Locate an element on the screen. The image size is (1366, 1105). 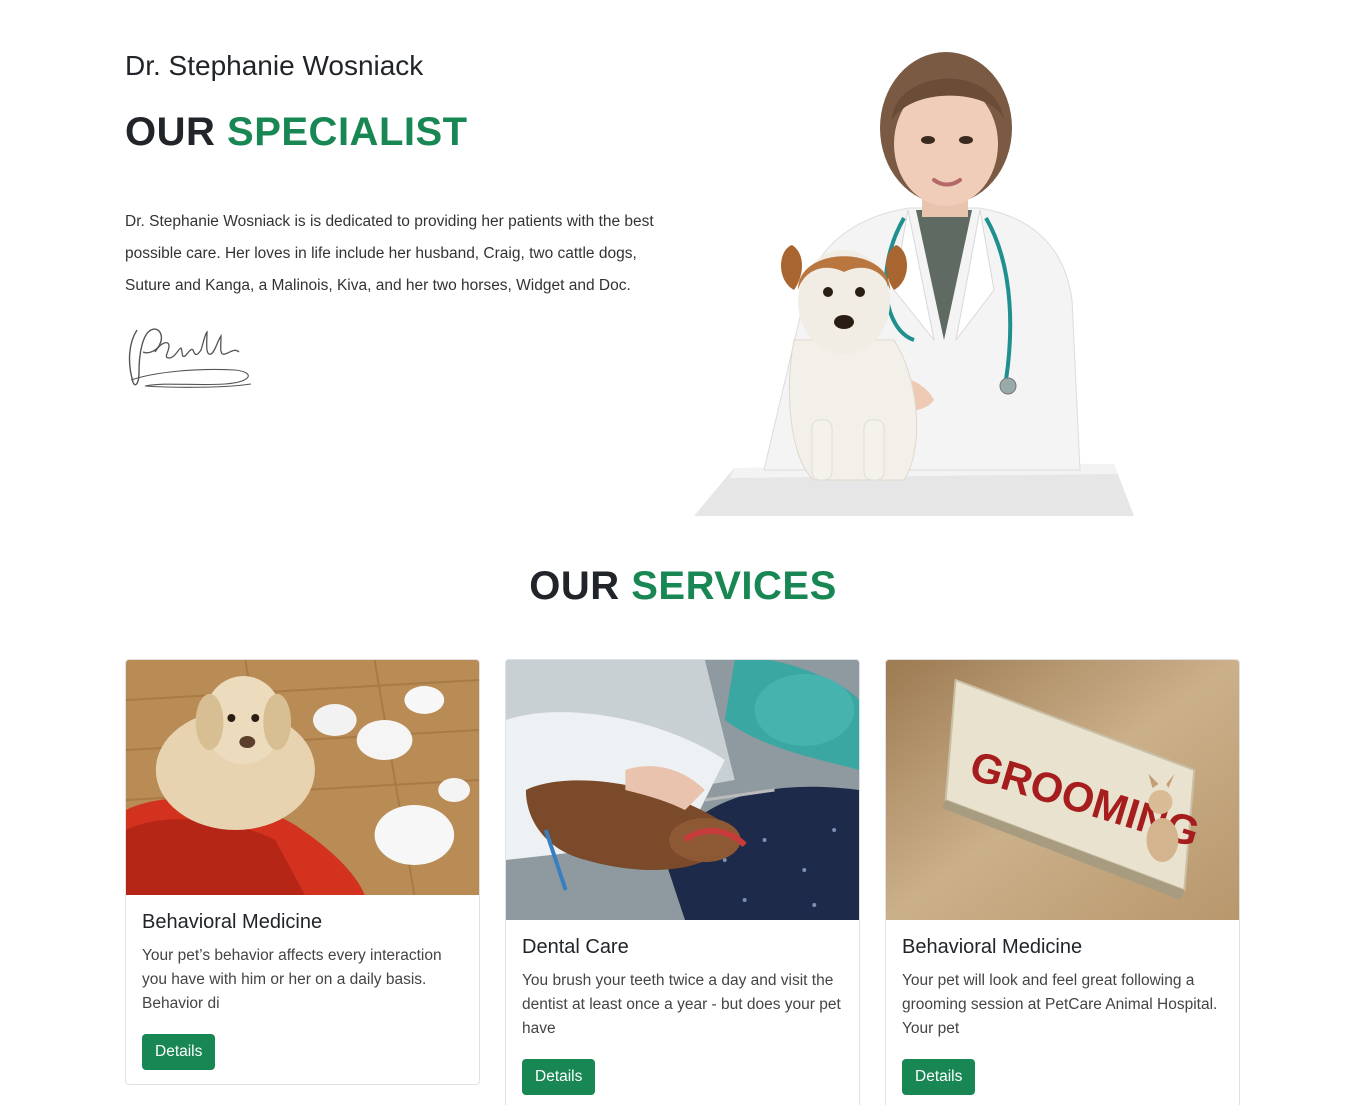
services-heading-prefix: OUR is located at coordinates (574, 586).